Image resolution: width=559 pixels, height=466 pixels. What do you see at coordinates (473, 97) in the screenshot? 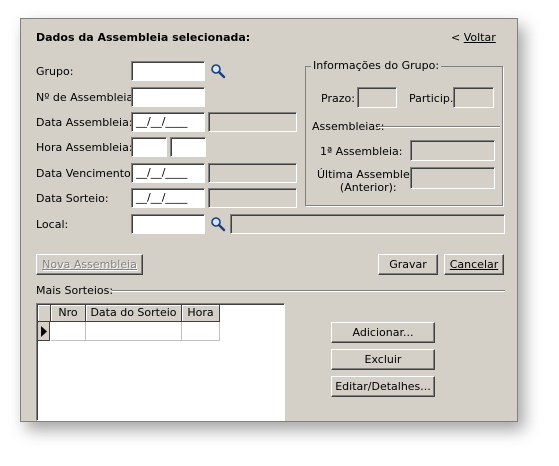
I see `particip-field` at bounding box center [473, 97].